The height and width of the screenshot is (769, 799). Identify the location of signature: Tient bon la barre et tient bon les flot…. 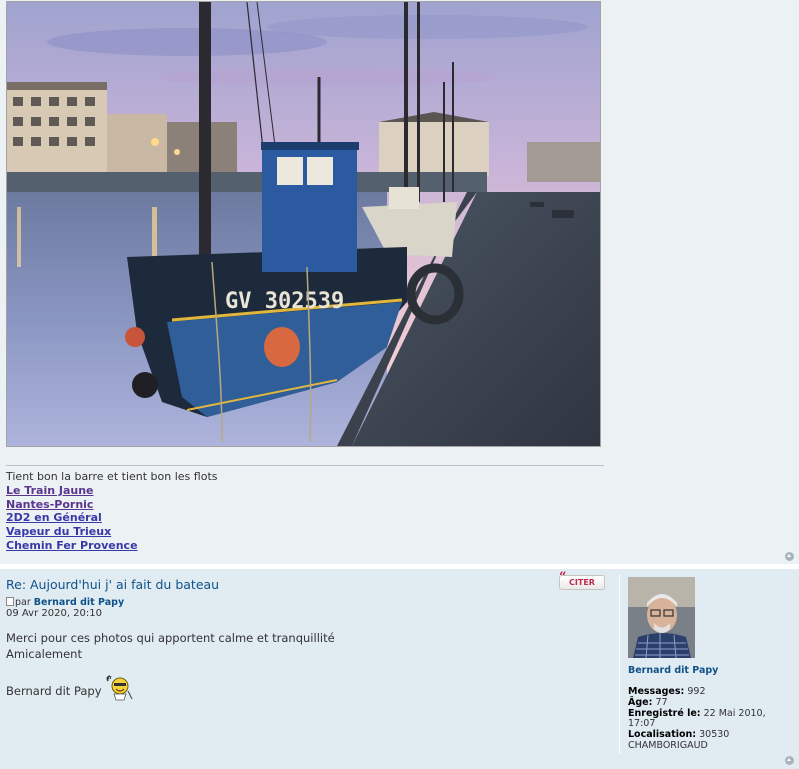
(112, 511).